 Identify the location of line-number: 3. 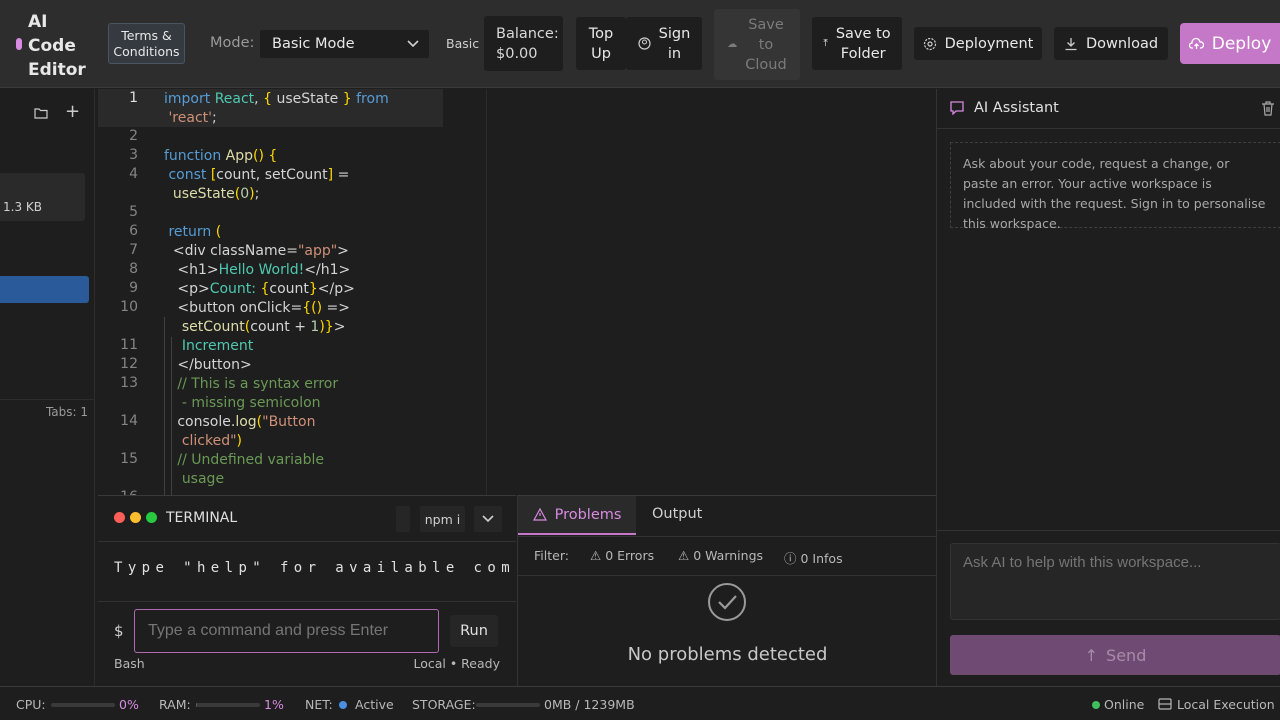
(133, 155).